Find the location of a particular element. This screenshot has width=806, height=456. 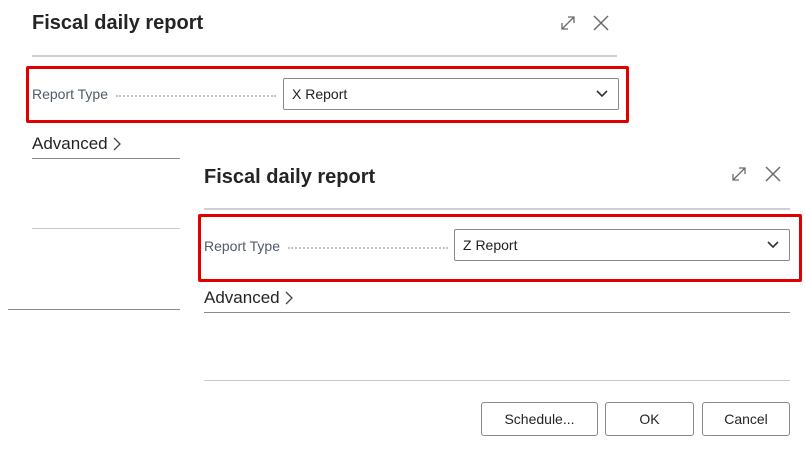

back-report-type-leader is located at coordinates (196, 96).